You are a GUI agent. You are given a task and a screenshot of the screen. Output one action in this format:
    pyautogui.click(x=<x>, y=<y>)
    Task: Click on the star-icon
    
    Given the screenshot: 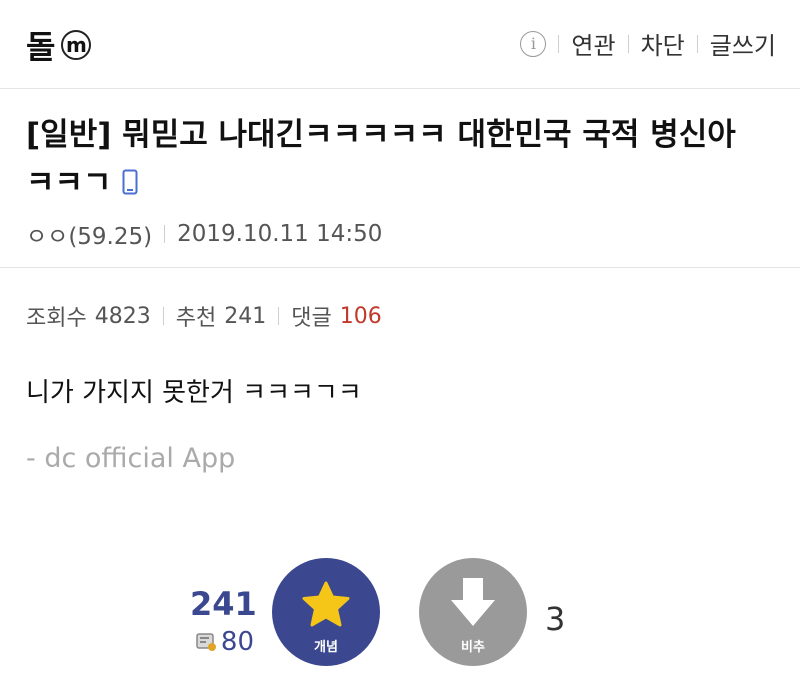 What is the action you would take?
    pyautogui.click(x=326, y=604)
    